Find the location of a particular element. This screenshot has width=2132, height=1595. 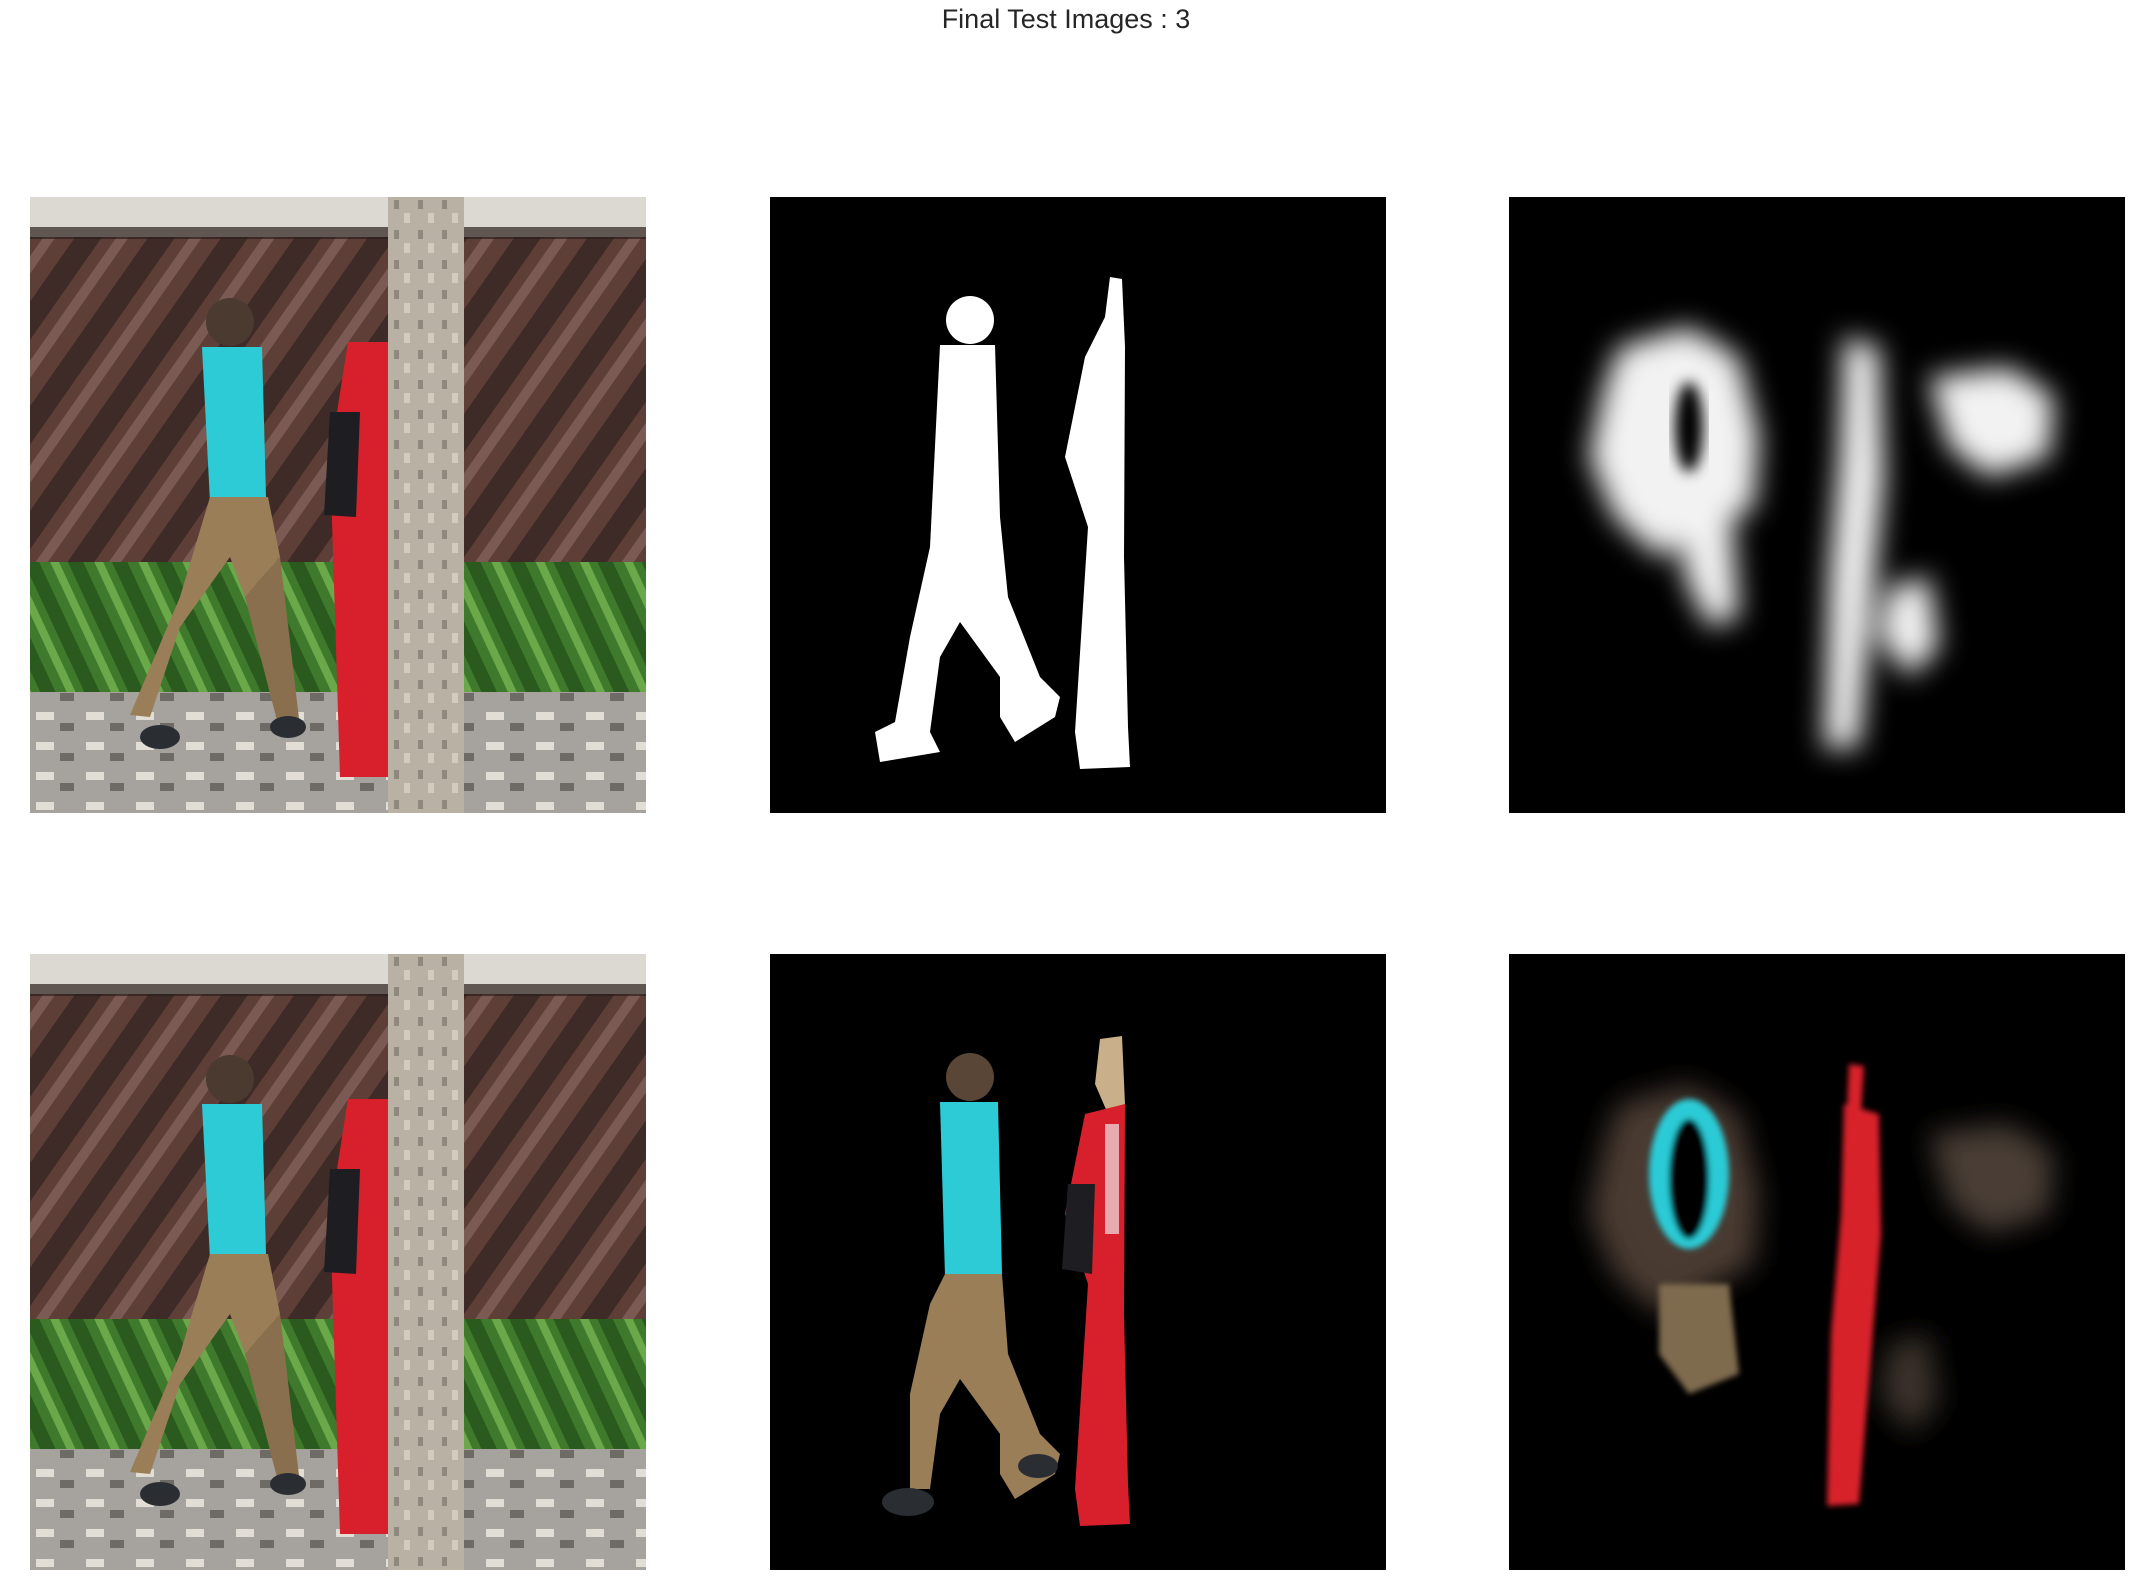

ground-truth-mask is located at coordinates (1078, 505).